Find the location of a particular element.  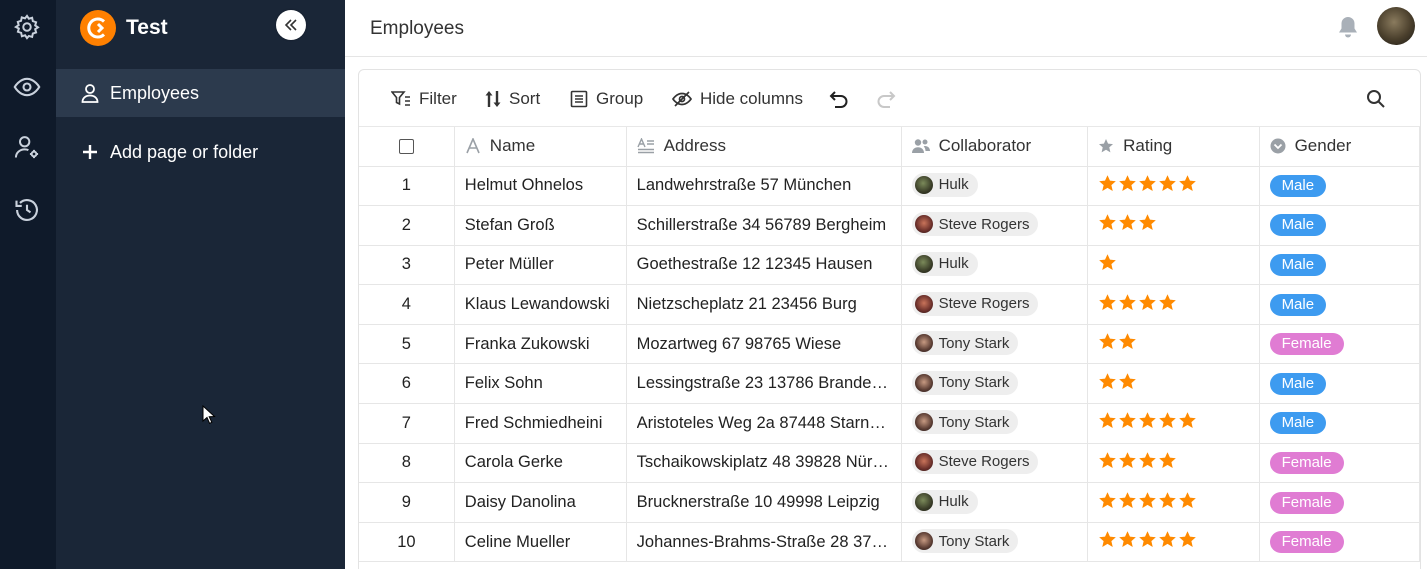

hide-columns-button: Hide columns is located at coordinates (737, 99).